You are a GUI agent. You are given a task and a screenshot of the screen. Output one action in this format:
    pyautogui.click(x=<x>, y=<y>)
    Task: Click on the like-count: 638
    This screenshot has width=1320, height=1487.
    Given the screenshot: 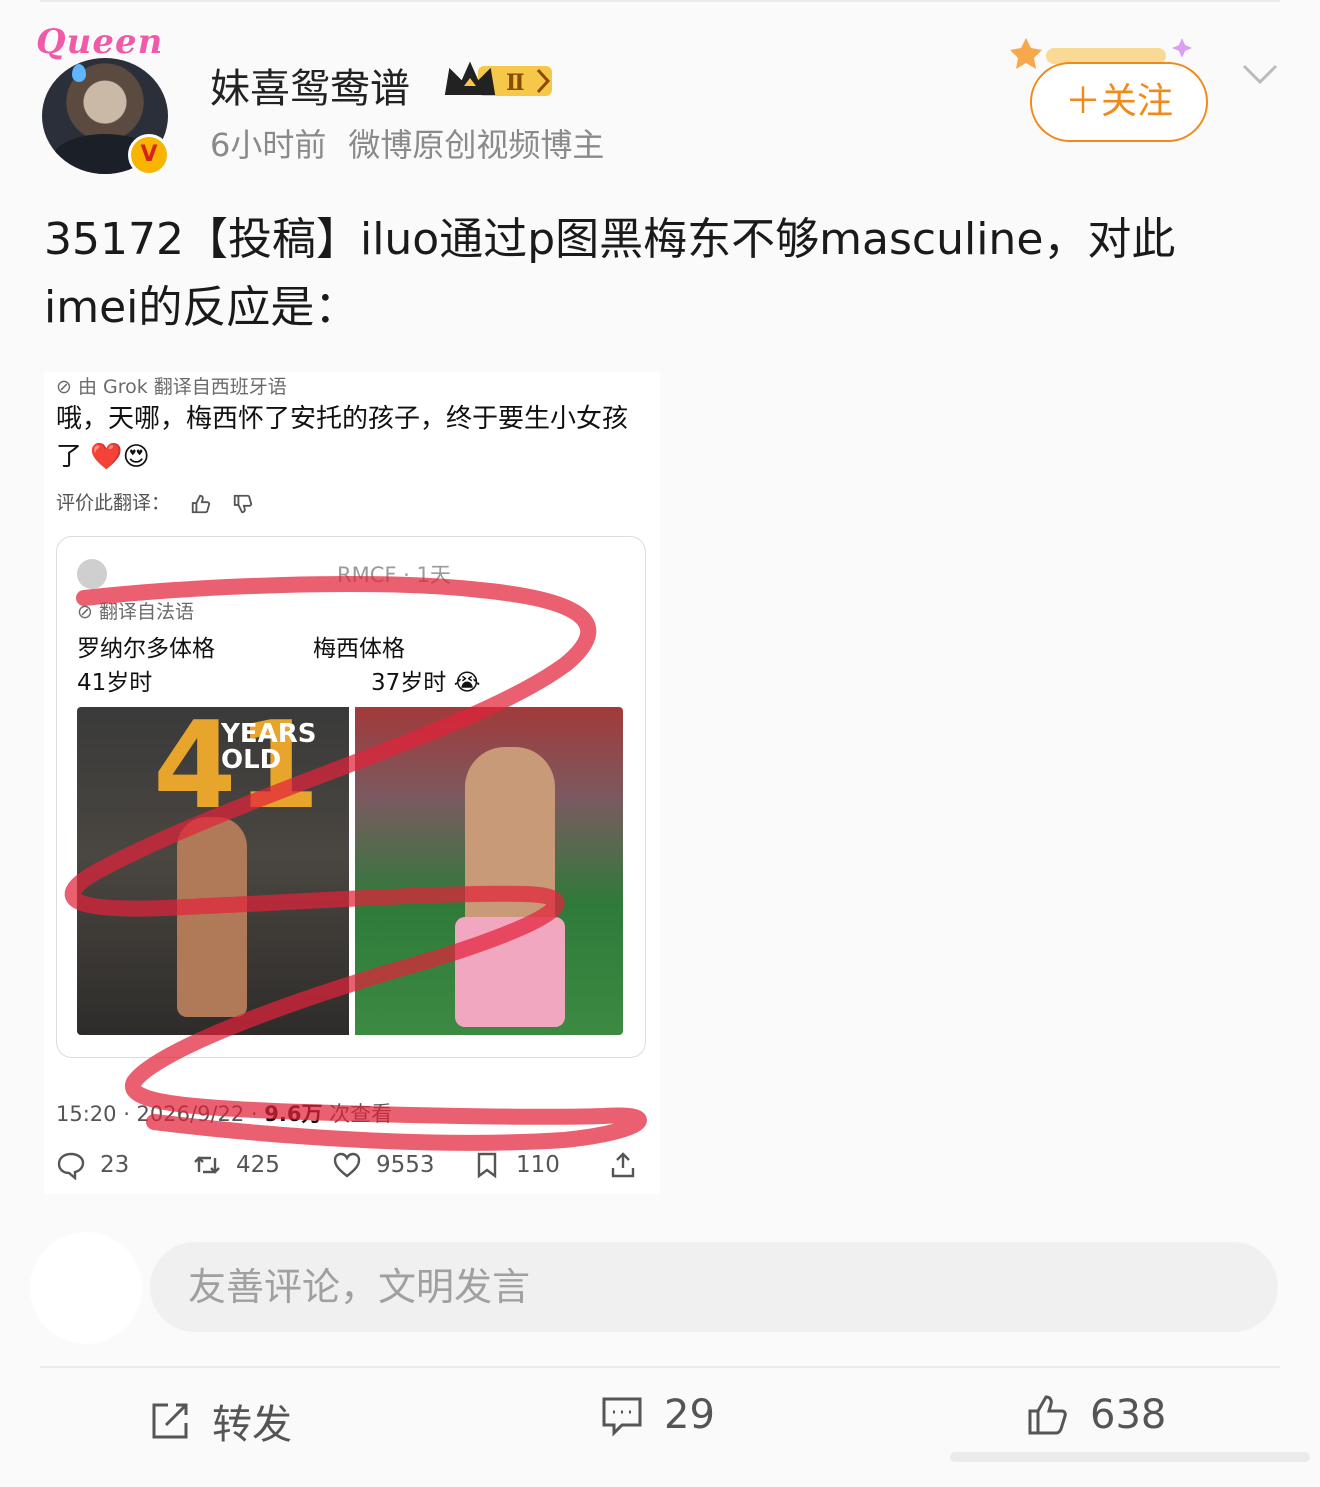 What is the action you would take?
    pyautogui.click(x=1128, y=1415)
    